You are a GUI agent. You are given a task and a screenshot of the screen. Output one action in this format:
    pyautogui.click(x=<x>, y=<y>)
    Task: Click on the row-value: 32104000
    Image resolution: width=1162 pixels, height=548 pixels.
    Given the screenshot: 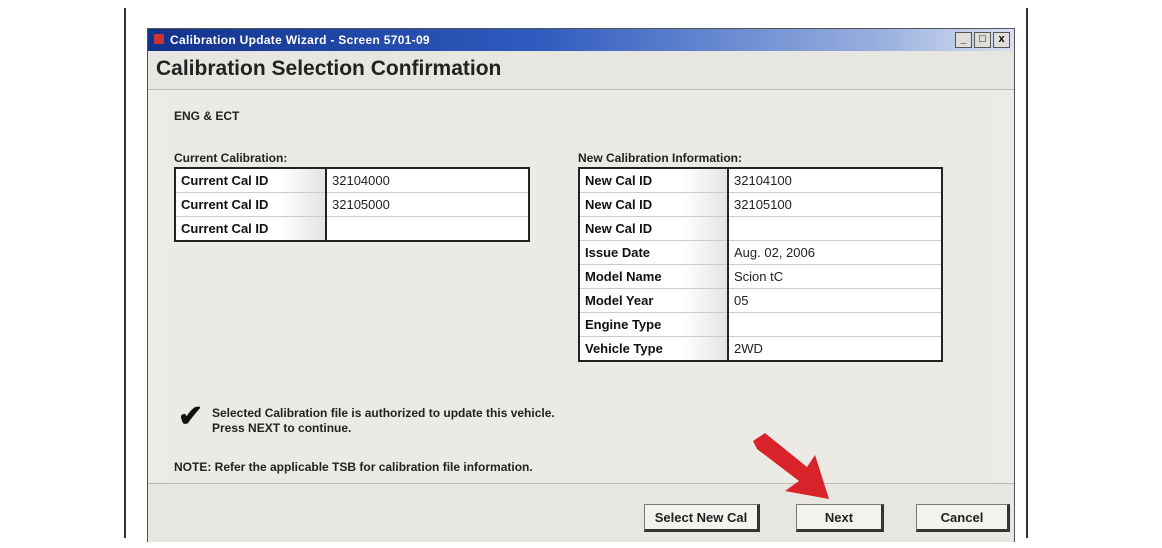 What is the action you would take?
    pyautogui.click(x=427, y=180)
    